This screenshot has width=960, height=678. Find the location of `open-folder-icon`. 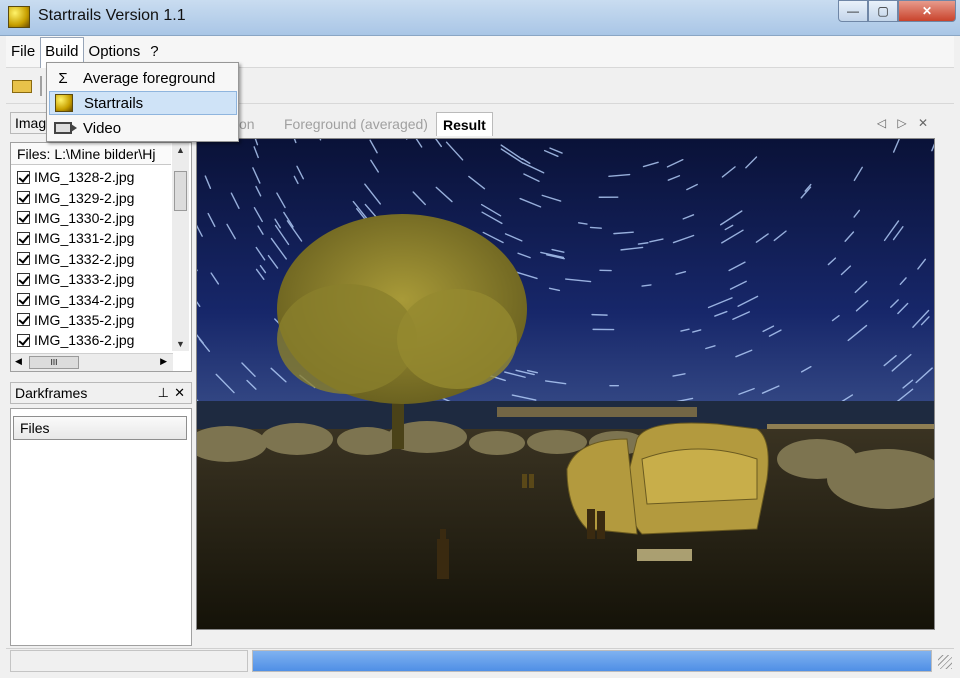

open-folder-icon is located at coordinates (22, 86).